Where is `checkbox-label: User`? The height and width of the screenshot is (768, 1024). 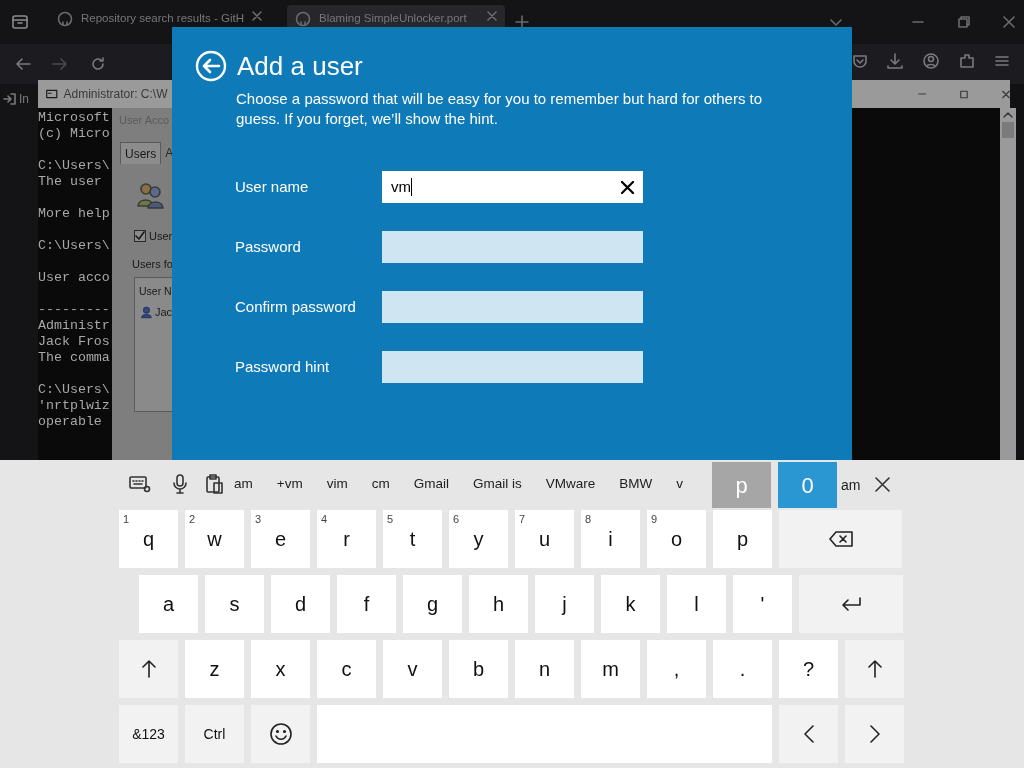
checkbox-label: User is located at coordinates (160, 236).